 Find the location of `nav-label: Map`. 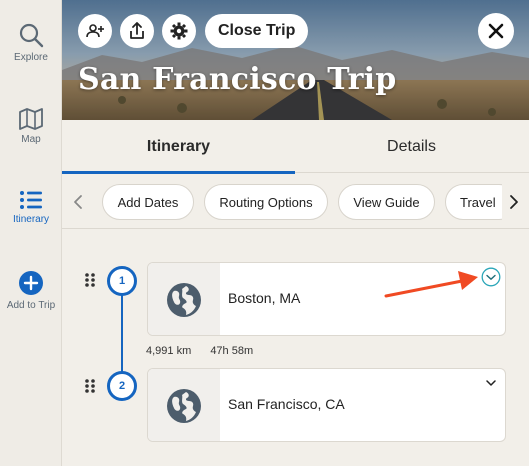

nav-label: Map is located at coordinates (31, 139).